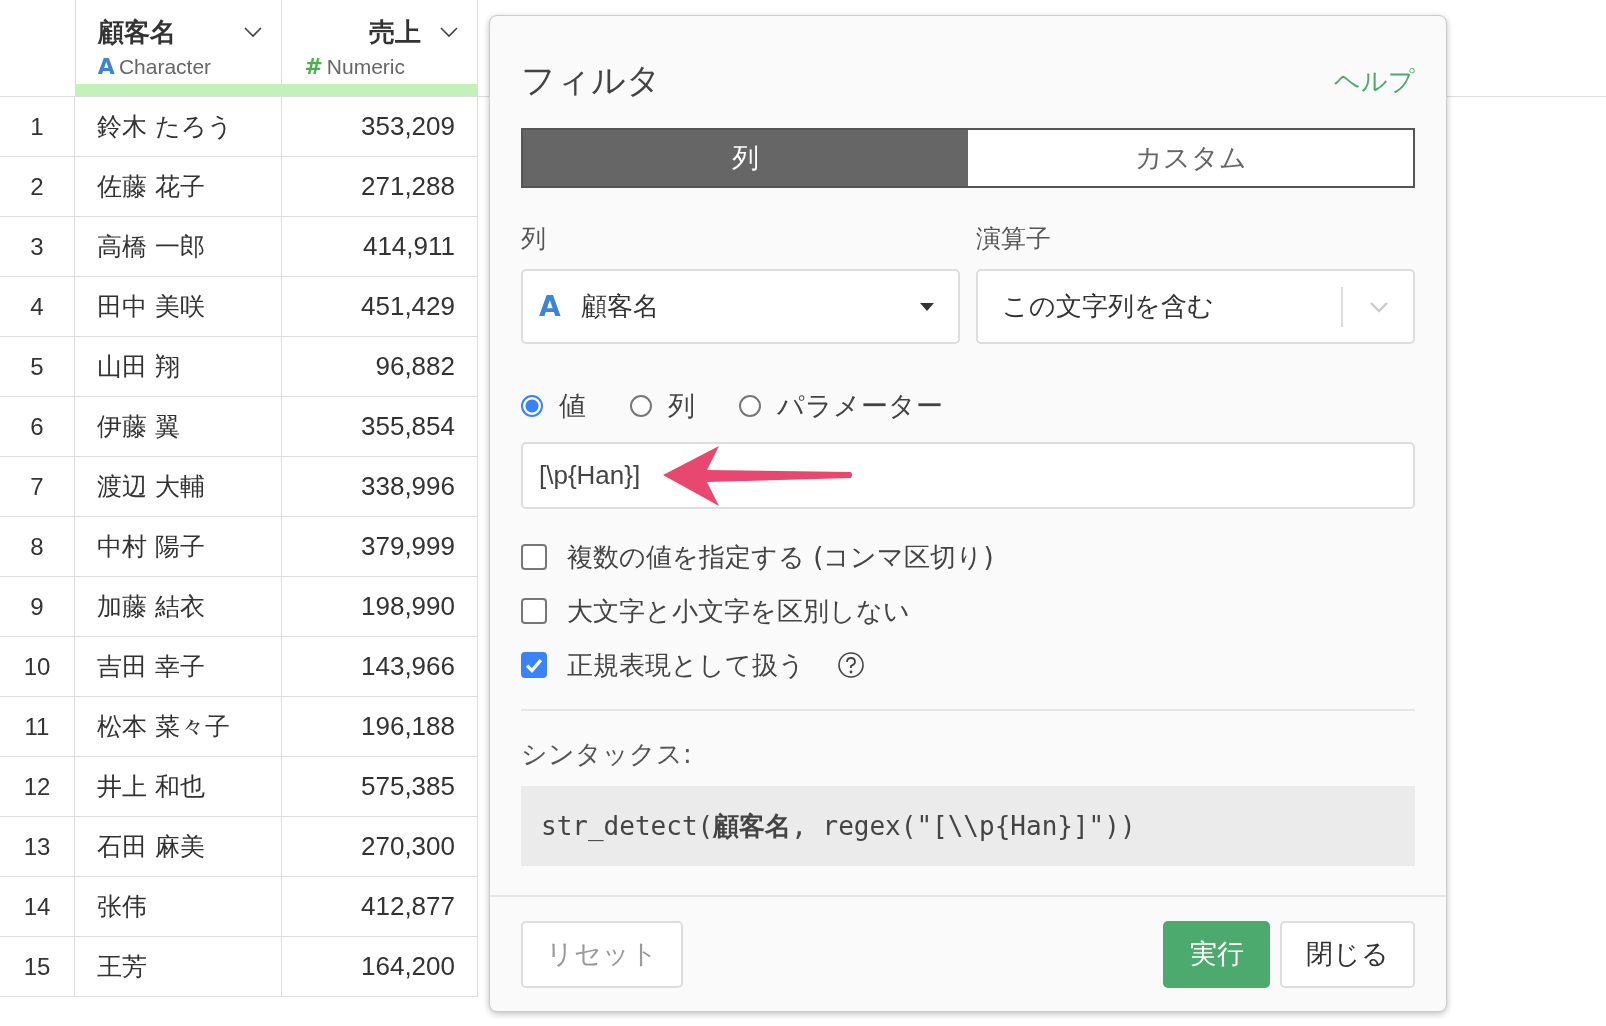 The width and height of the screenshot is (1606, 1026). I want to click on row-number: 1, so click(37, 126).